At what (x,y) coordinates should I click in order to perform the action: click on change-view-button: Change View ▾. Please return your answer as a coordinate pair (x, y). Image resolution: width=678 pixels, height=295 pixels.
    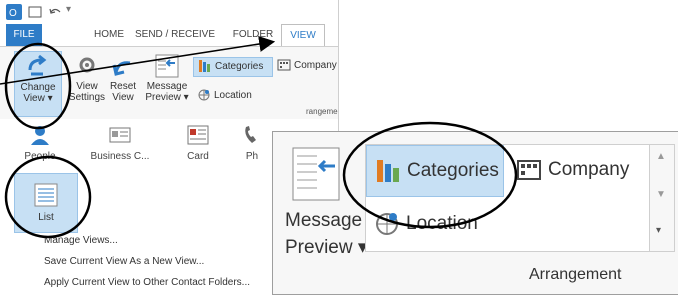
    Looking at the image, I should click on (38, 84).